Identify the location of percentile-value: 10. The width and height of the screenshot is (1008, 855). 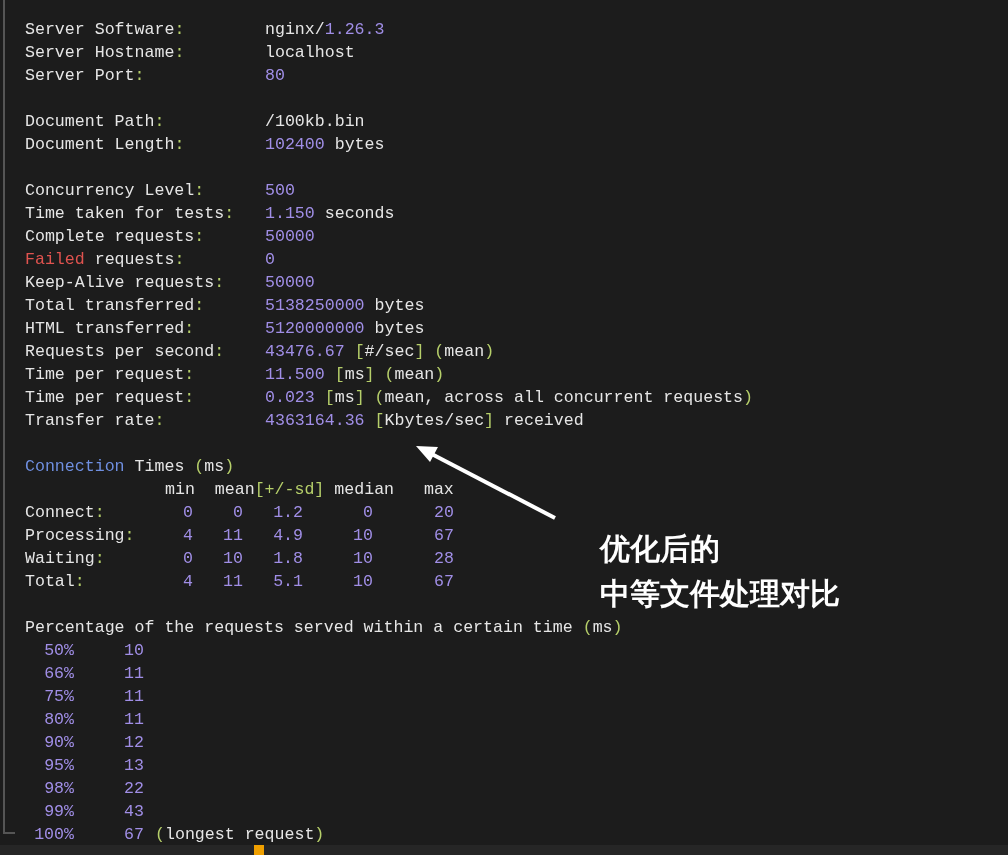
(133, 651).